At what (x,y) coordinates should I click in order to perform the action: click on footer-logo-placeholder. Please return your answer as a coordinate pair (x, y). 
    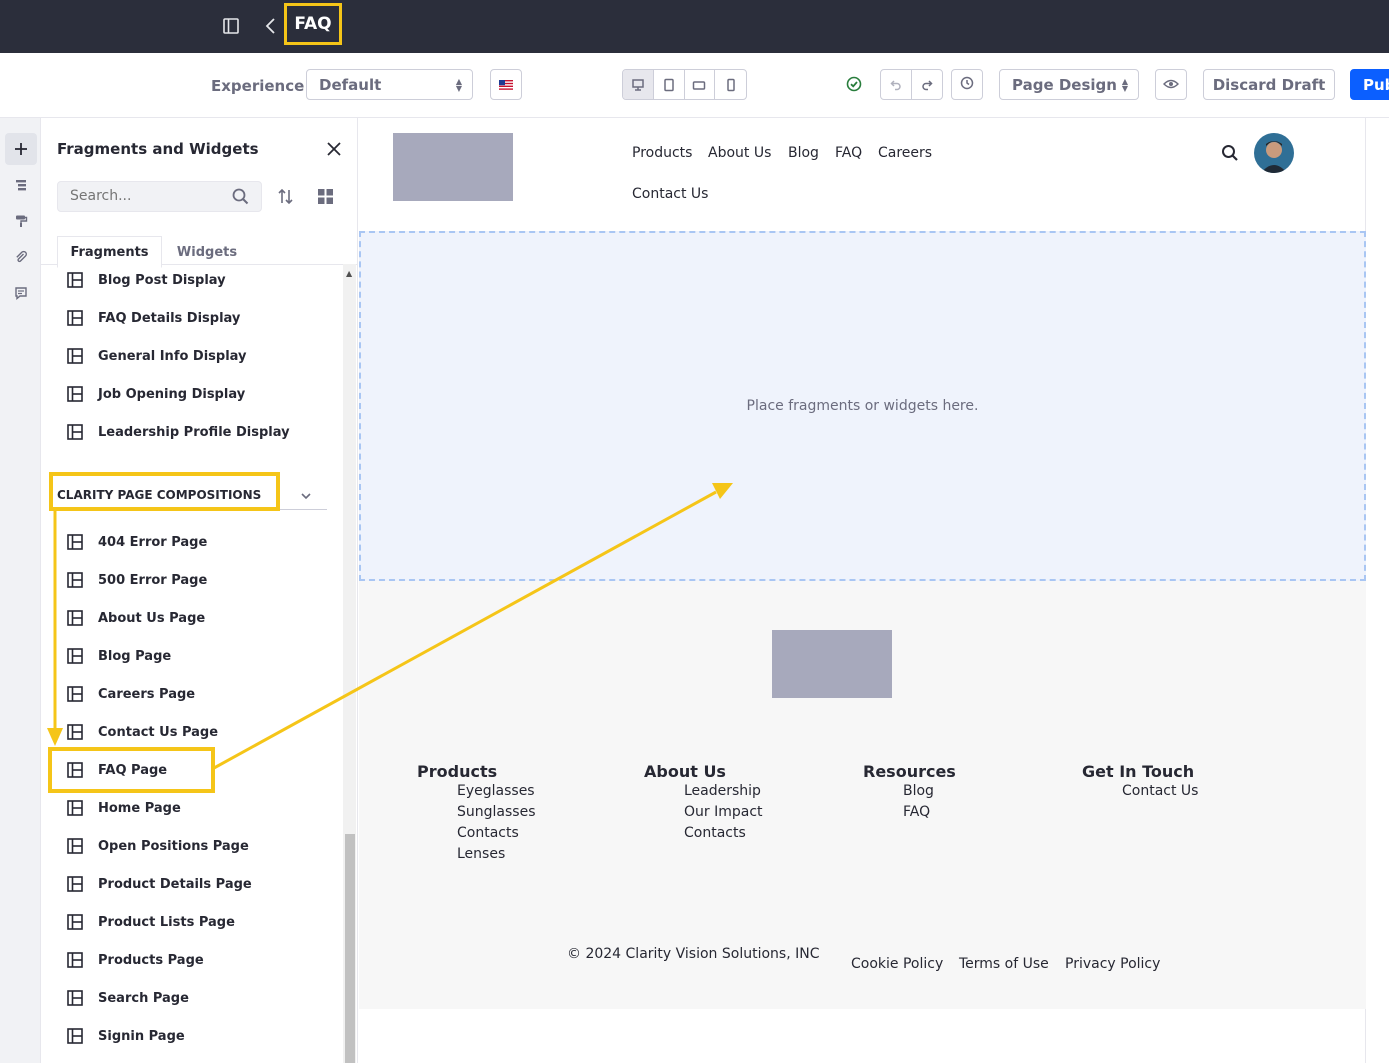
    Looking at the image, I should click on (832, 664).